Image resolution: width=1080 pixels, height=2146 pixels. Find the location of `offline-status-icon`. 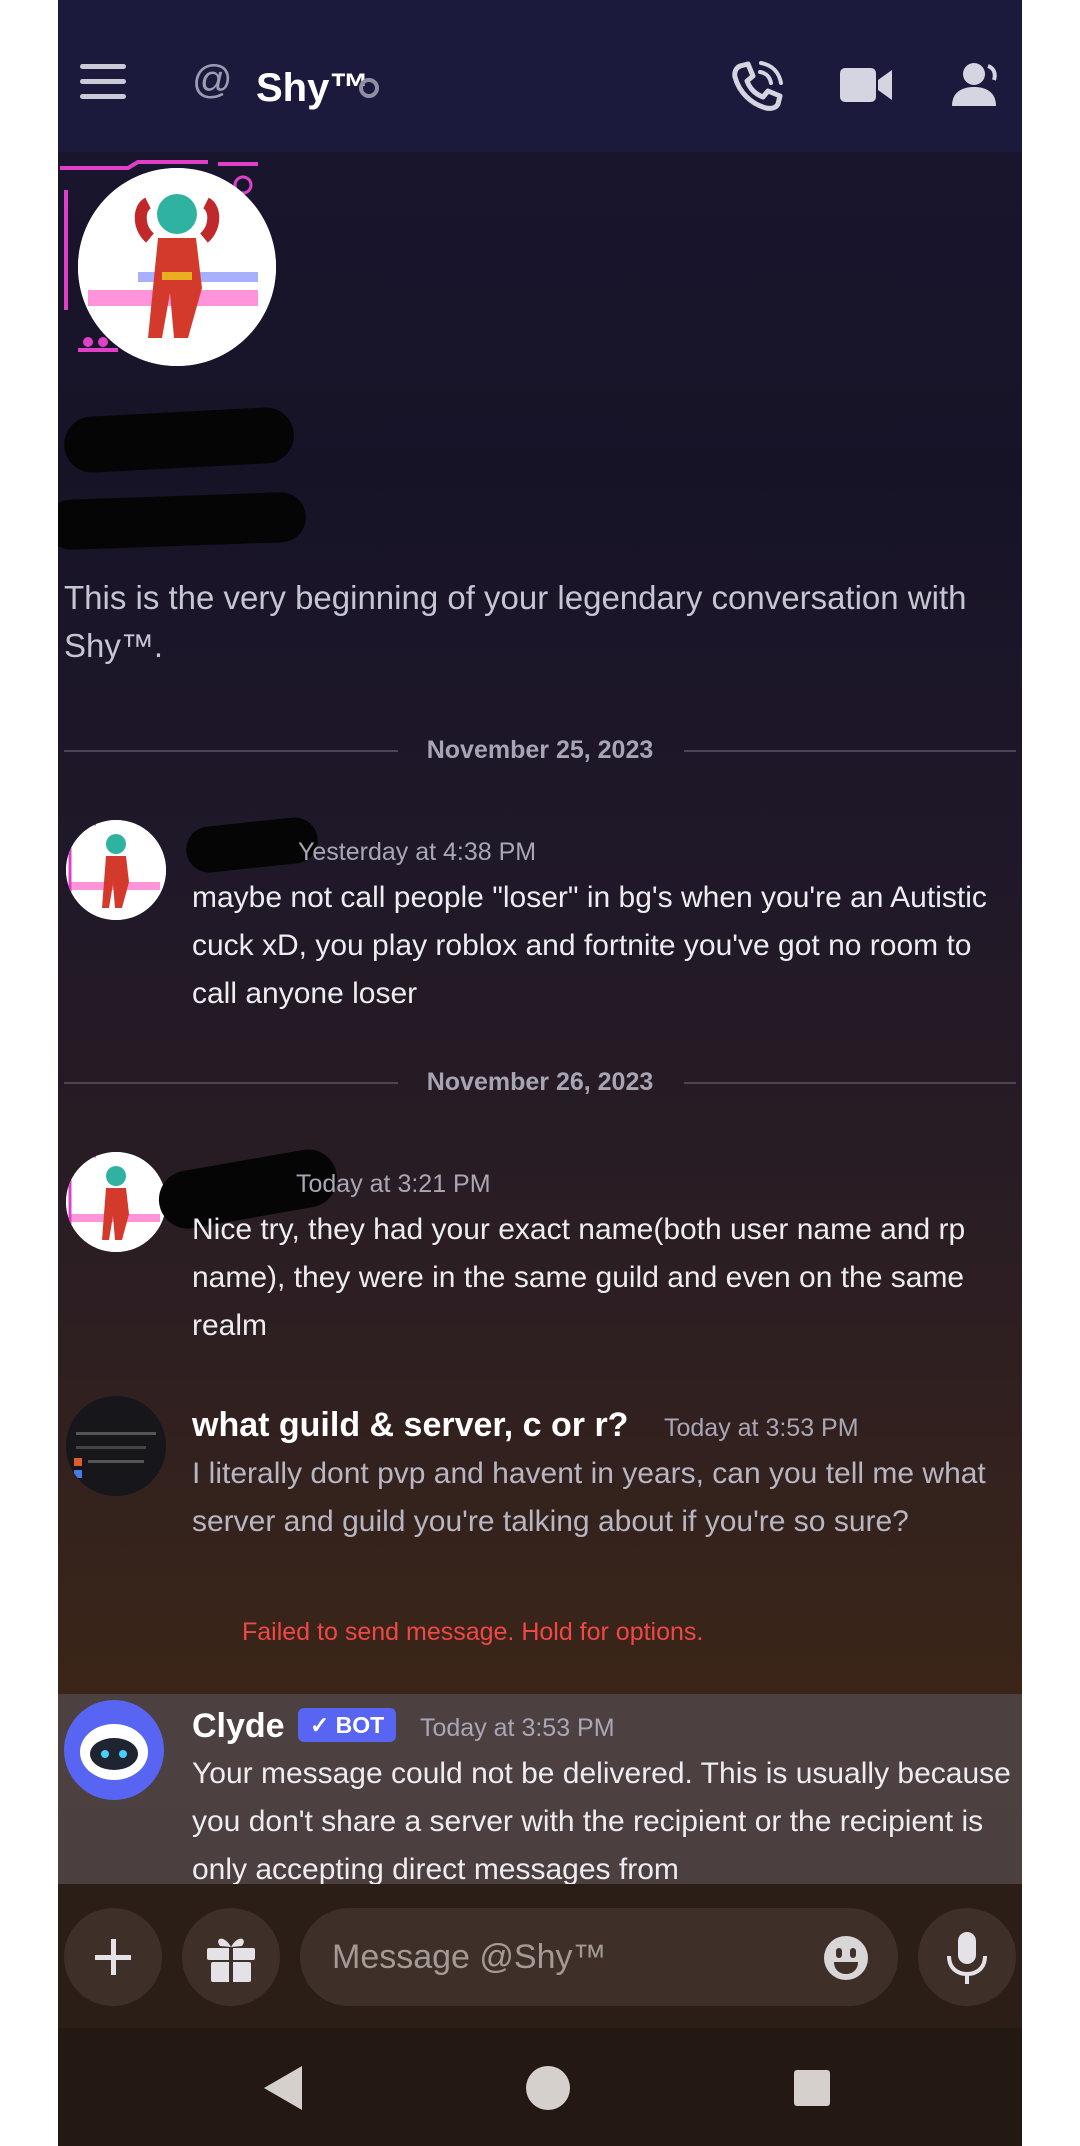

offline-status-icon is located at coordinates (369, 88).